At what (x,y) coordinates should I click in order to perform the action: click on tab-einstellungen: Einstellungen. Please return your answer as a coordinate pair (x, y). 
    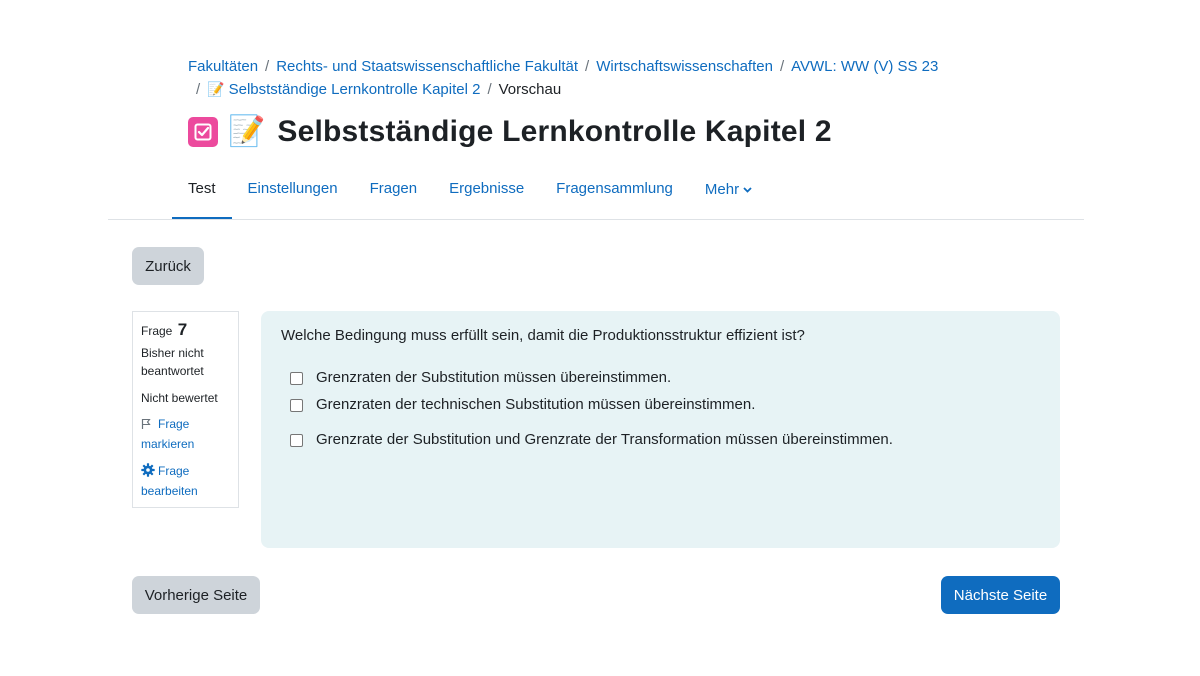
    Looking at the image, I should click on (293, 195).